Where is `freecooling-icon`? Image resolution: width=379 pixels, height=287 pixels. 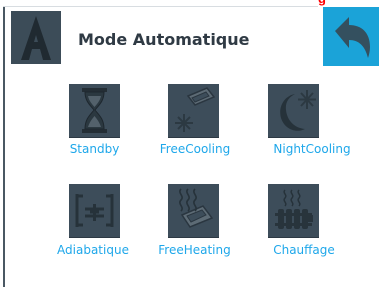 freecooling-icon is located at coordinates (193, 110).